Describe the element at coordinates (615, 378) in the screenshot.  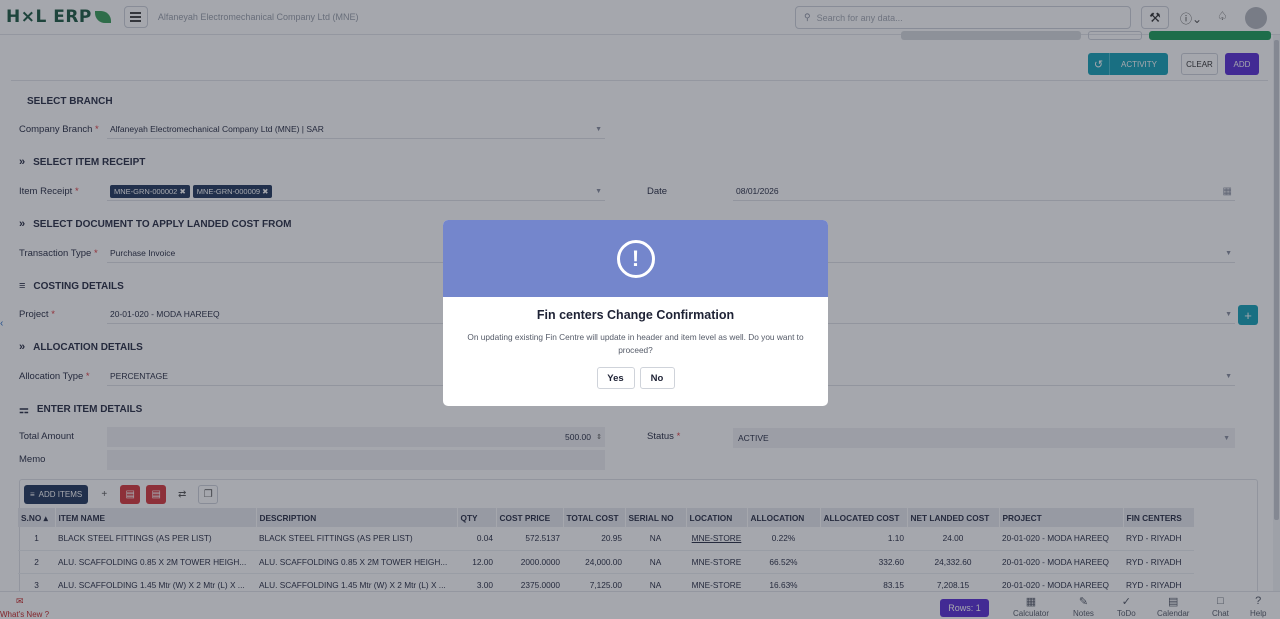
I see `yes-button: Yes` at that location.